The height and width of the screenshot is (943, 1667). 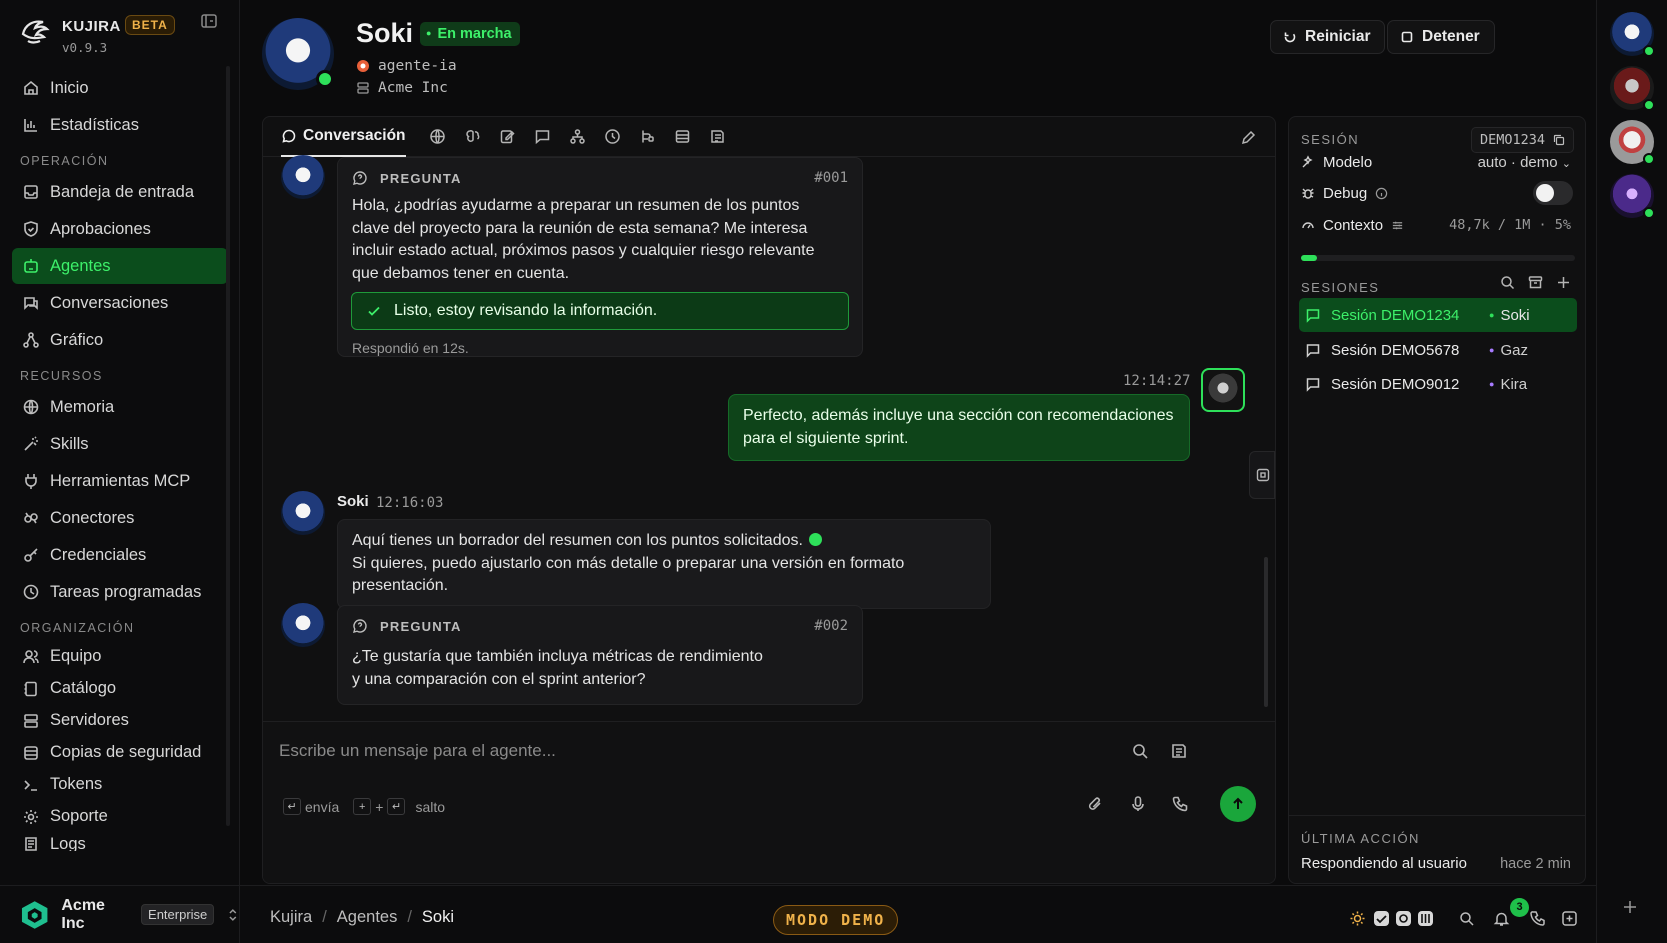 I want to click on chat-scrollbar, so click(x=1266, y=632).